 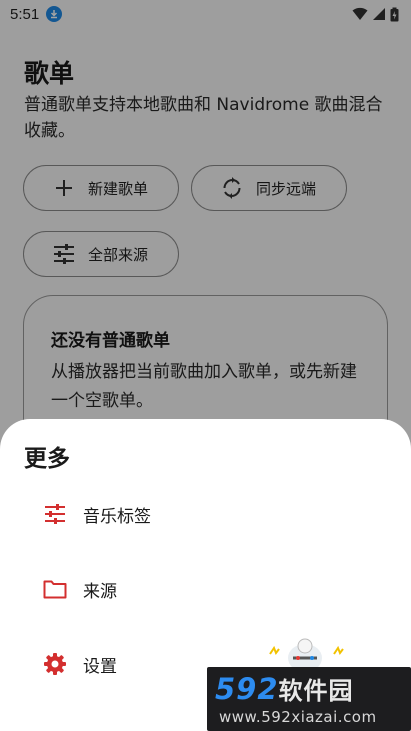 What do you see at coordinates (298, 717) in the screenshot?
I see `watermark-url: www.592xiazai.com` at bounding box center [298, 717].